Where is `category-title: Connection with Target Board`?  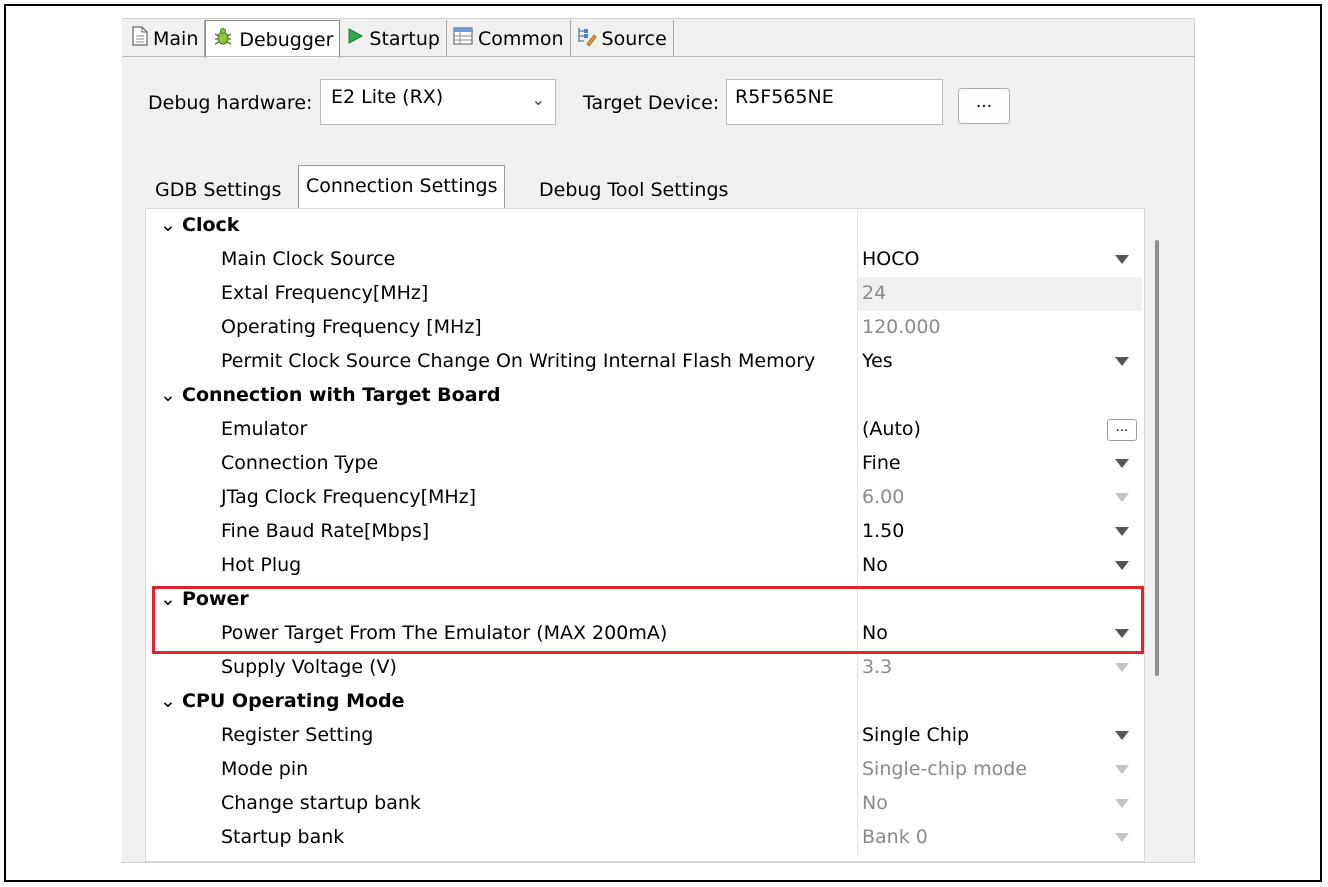
category-title: Connection with Target Board is located at coordinates (341, 395).